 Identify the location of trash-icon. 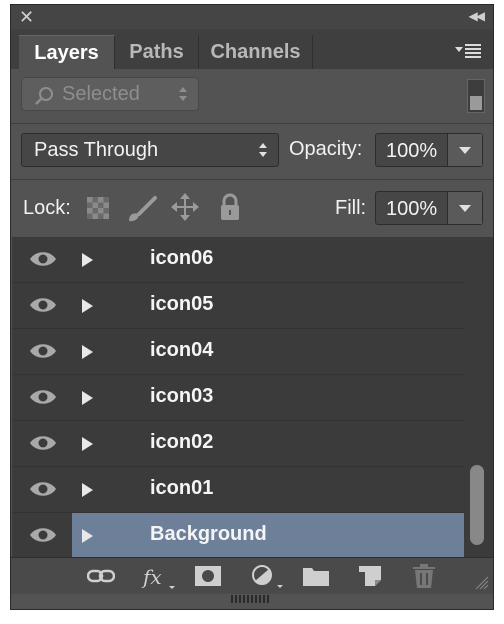
(424, 576).